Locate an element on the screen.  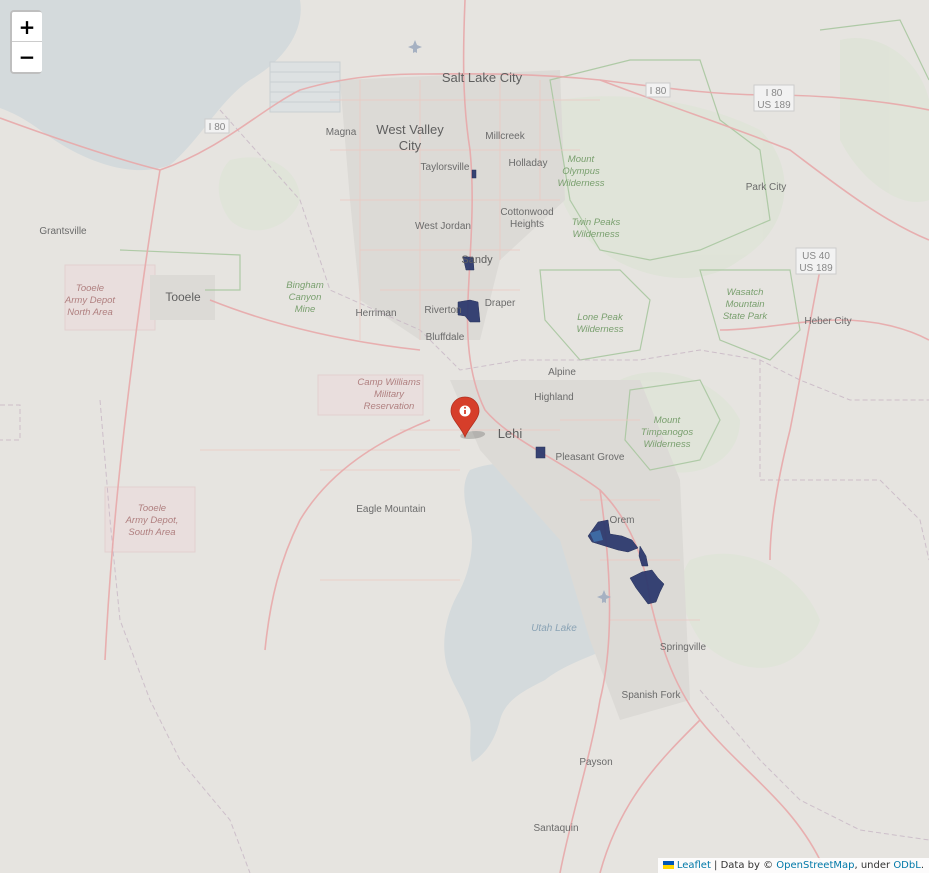
label-timpanogos-3: Wilderness is located at coordinates (667, 444).